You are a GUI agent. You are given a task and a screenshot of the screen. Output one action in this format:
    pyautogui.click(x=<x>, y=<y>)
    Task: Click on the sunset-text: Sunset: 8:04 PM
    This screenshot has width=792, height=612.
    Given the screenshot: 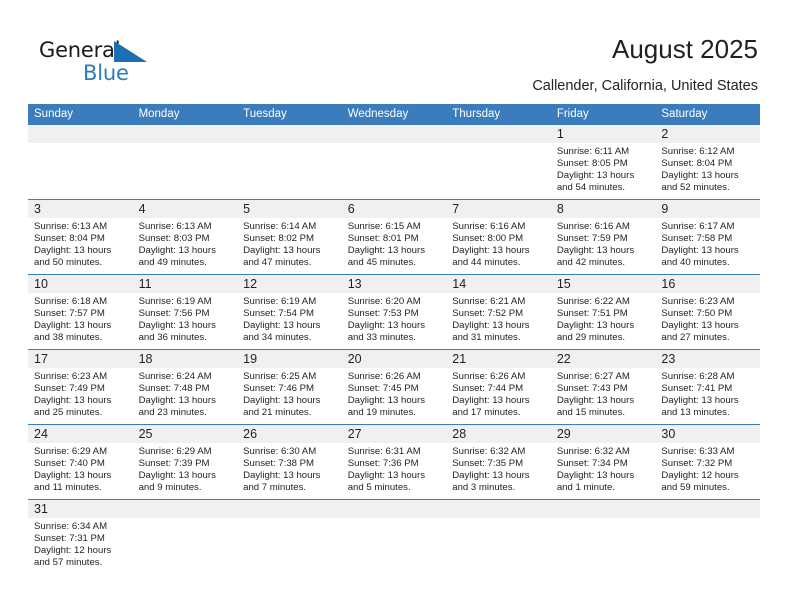 What is the action you would take?
    pyautogui.click(x=69, y=239)
    